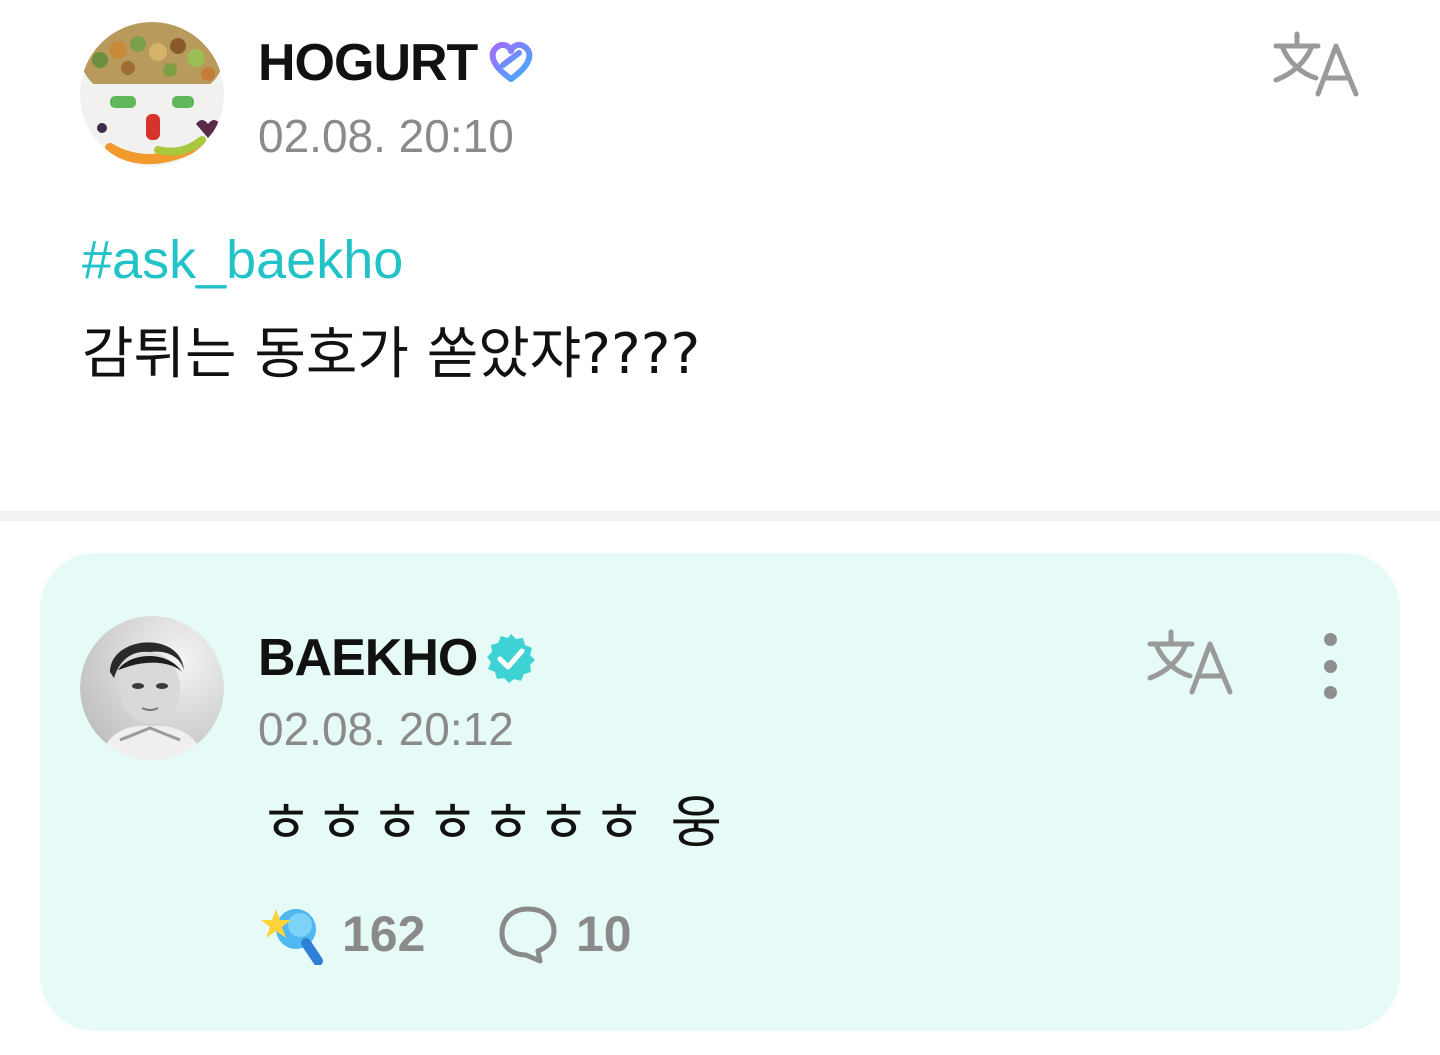 This screenshot has height=1055, width=1440. I want to click on like-count: 162, so click(384, 934).